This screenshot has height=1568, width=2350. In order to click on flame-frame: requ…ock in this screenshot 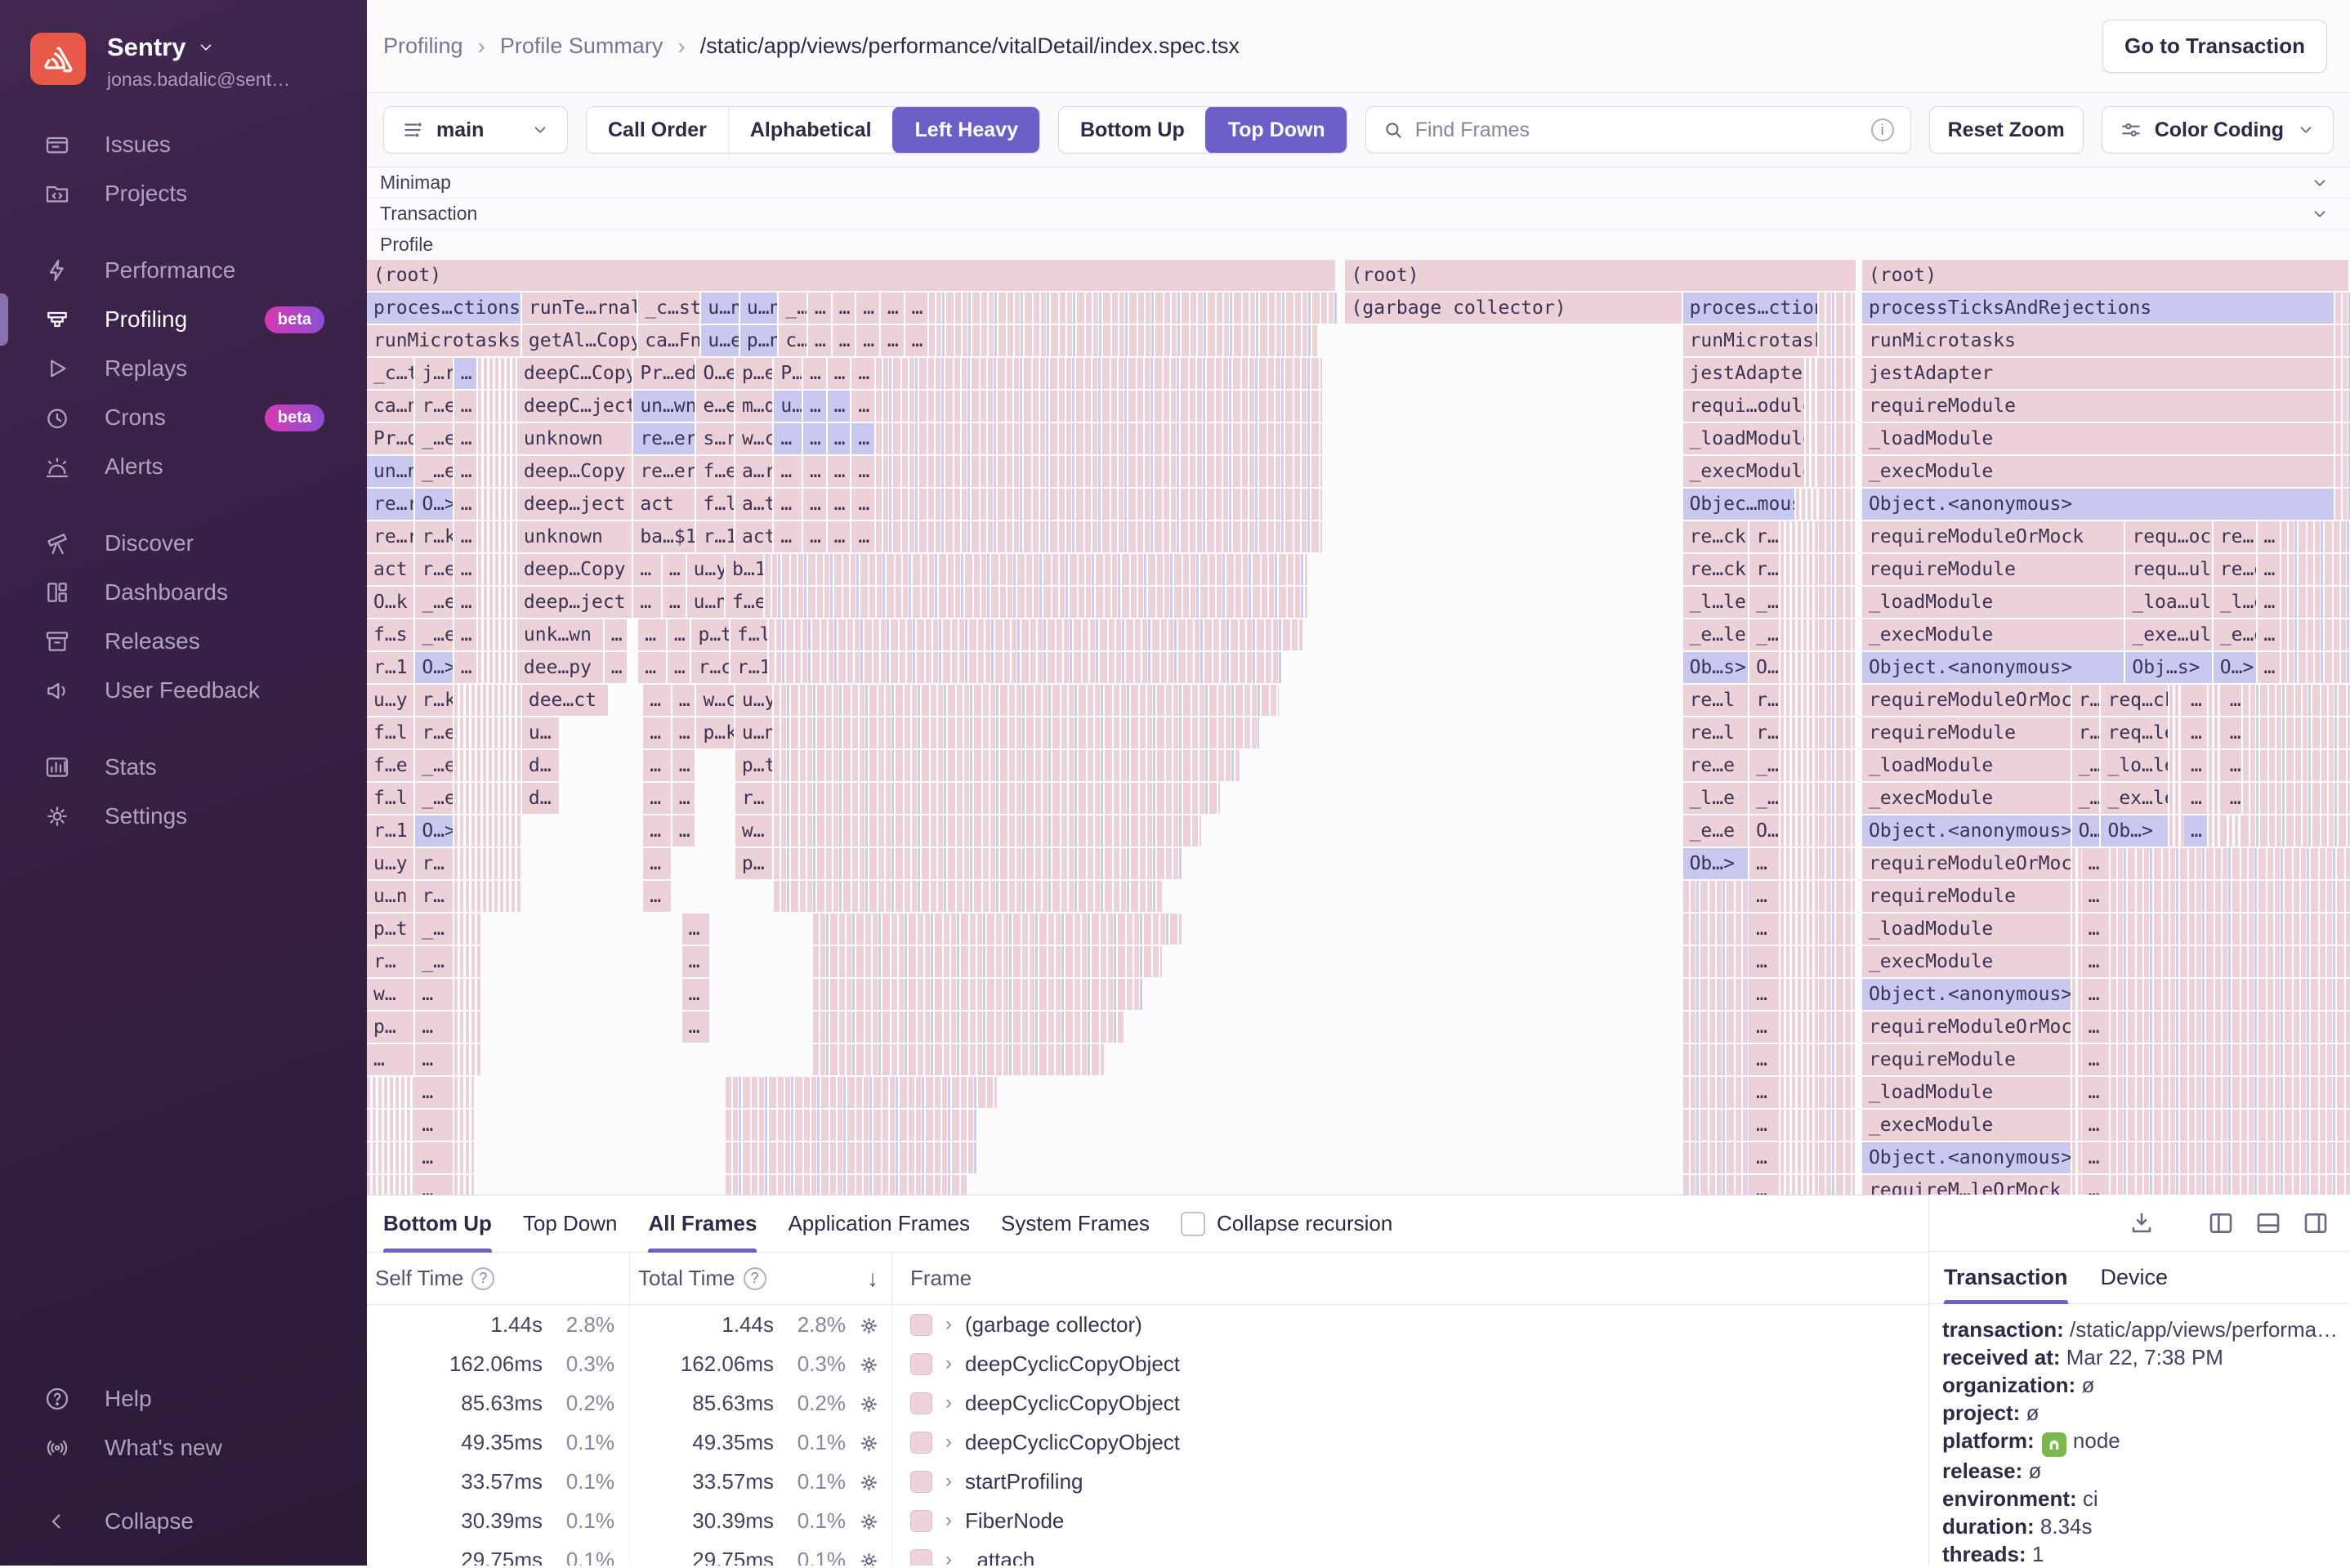, I will do `click(2169, 536)`.